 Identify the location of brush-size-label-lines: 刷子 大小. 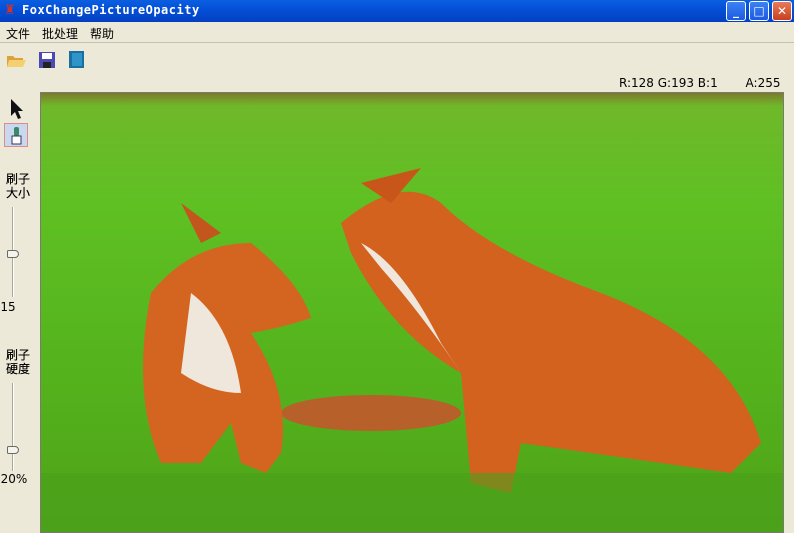
(18, 186).